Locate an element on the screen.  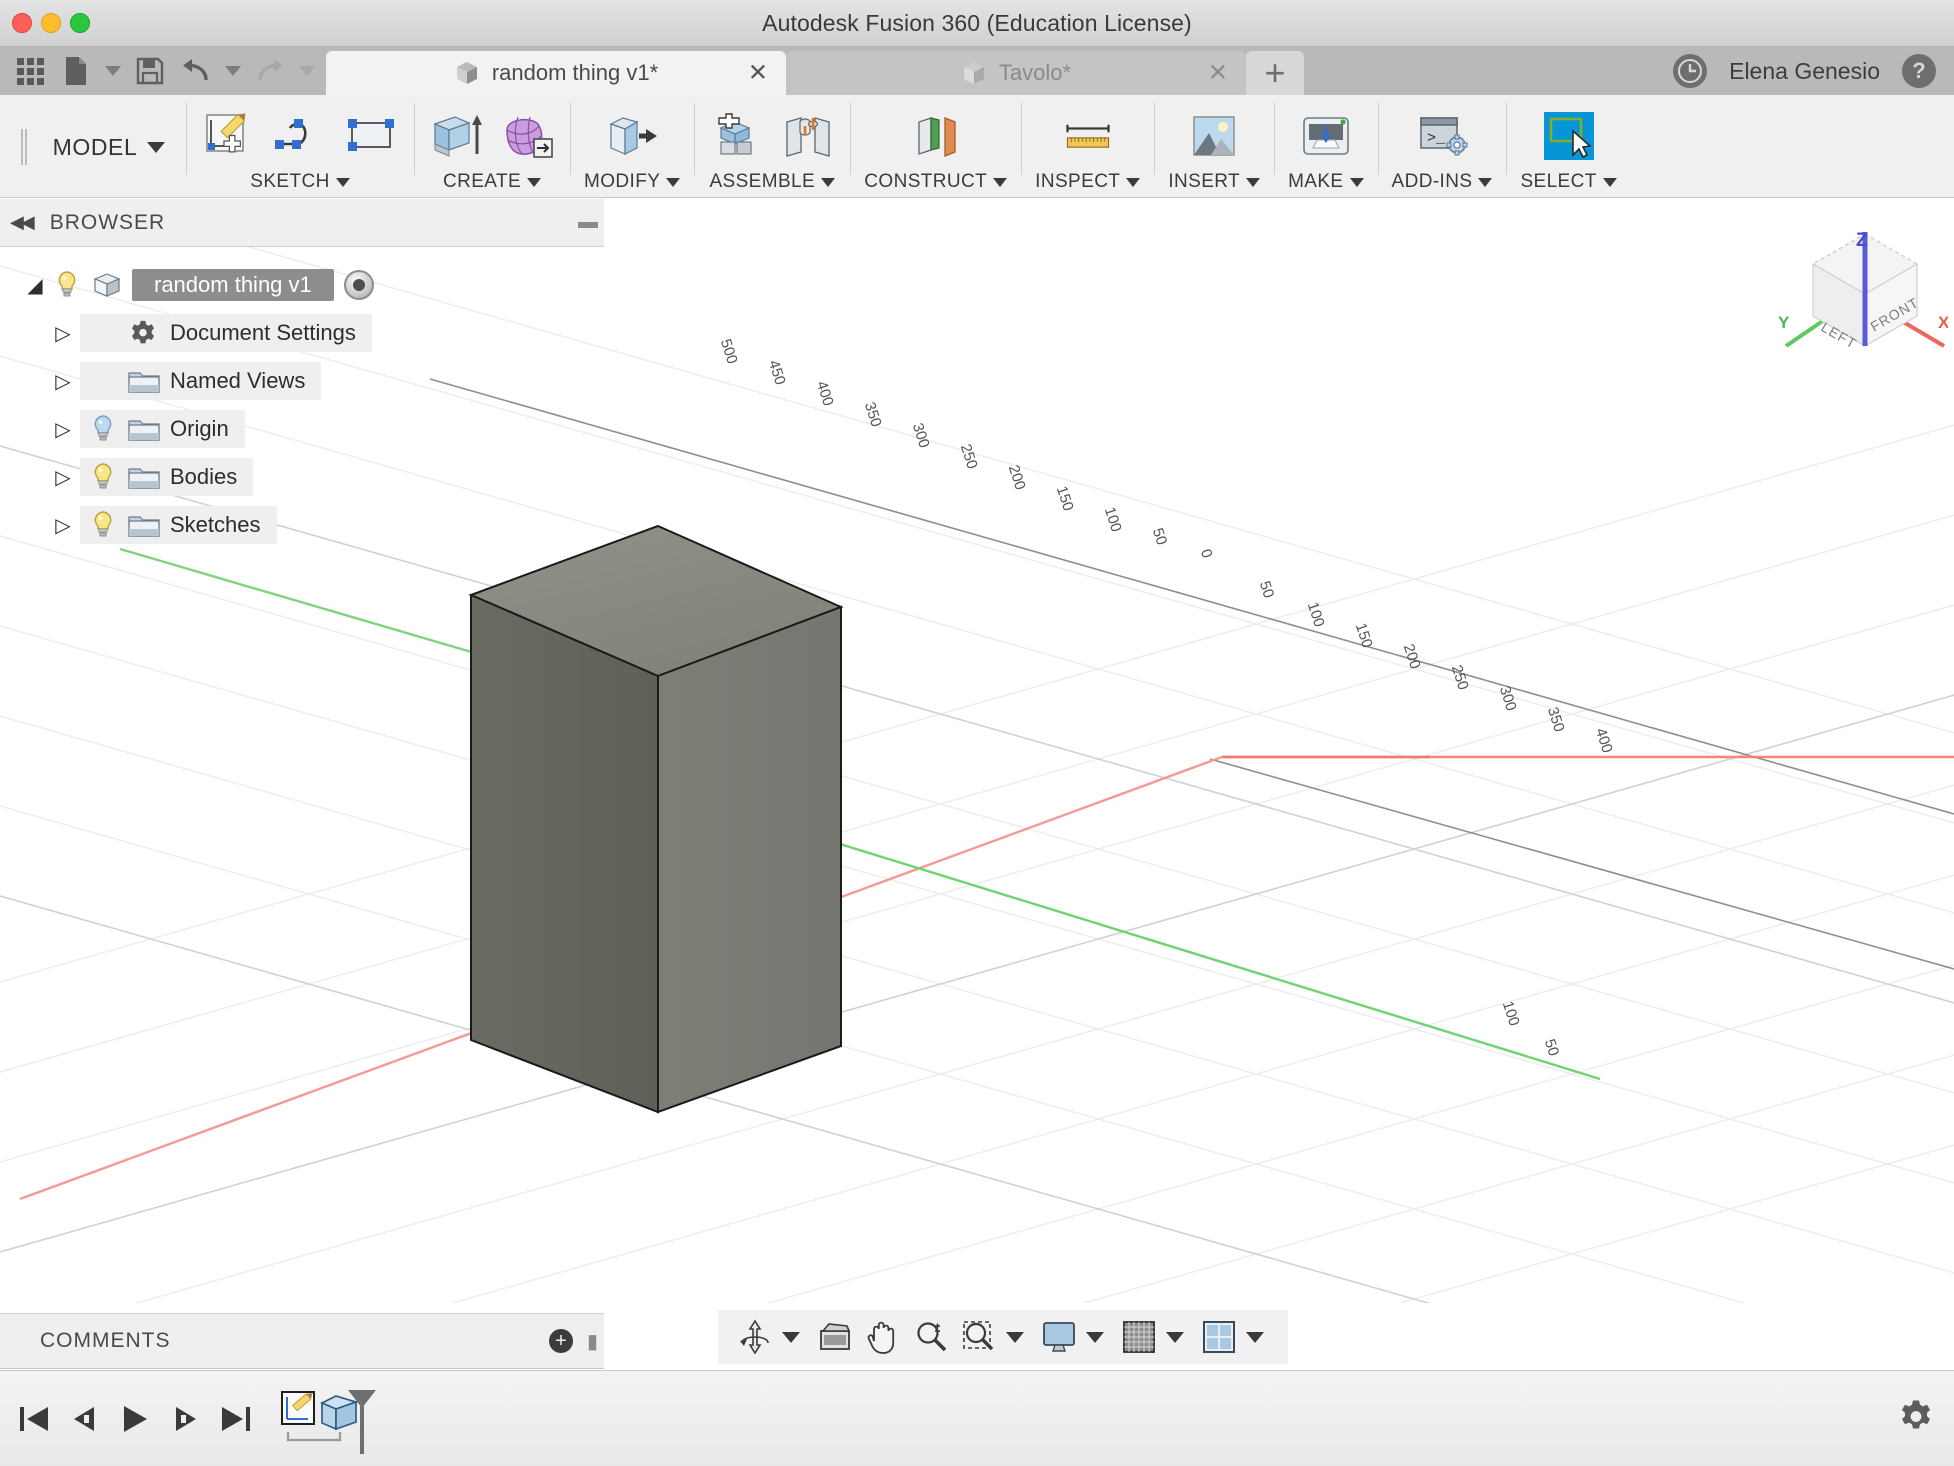
offset-plane-icon is located at coordinates (936, 136).